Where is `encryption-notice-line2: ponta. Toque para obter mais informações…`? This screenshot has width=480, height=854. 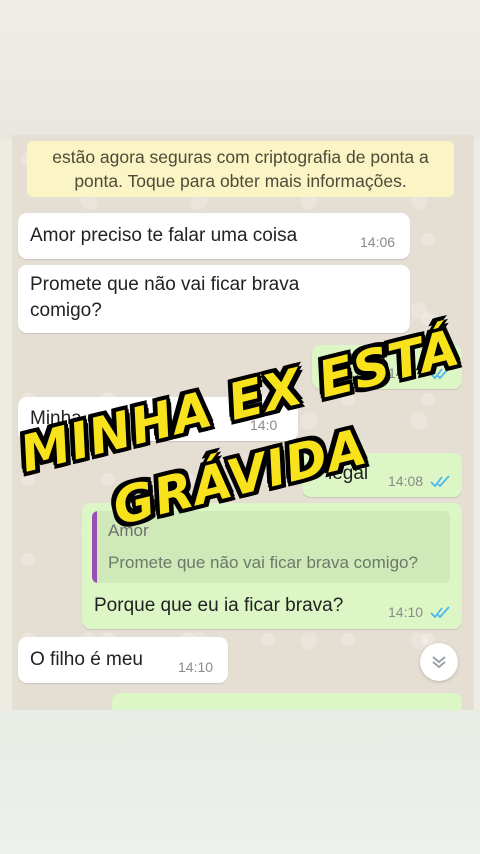 encryption-notice-line2: ponta. Toque para obter mais informações… is located at coordinates (240, 181).